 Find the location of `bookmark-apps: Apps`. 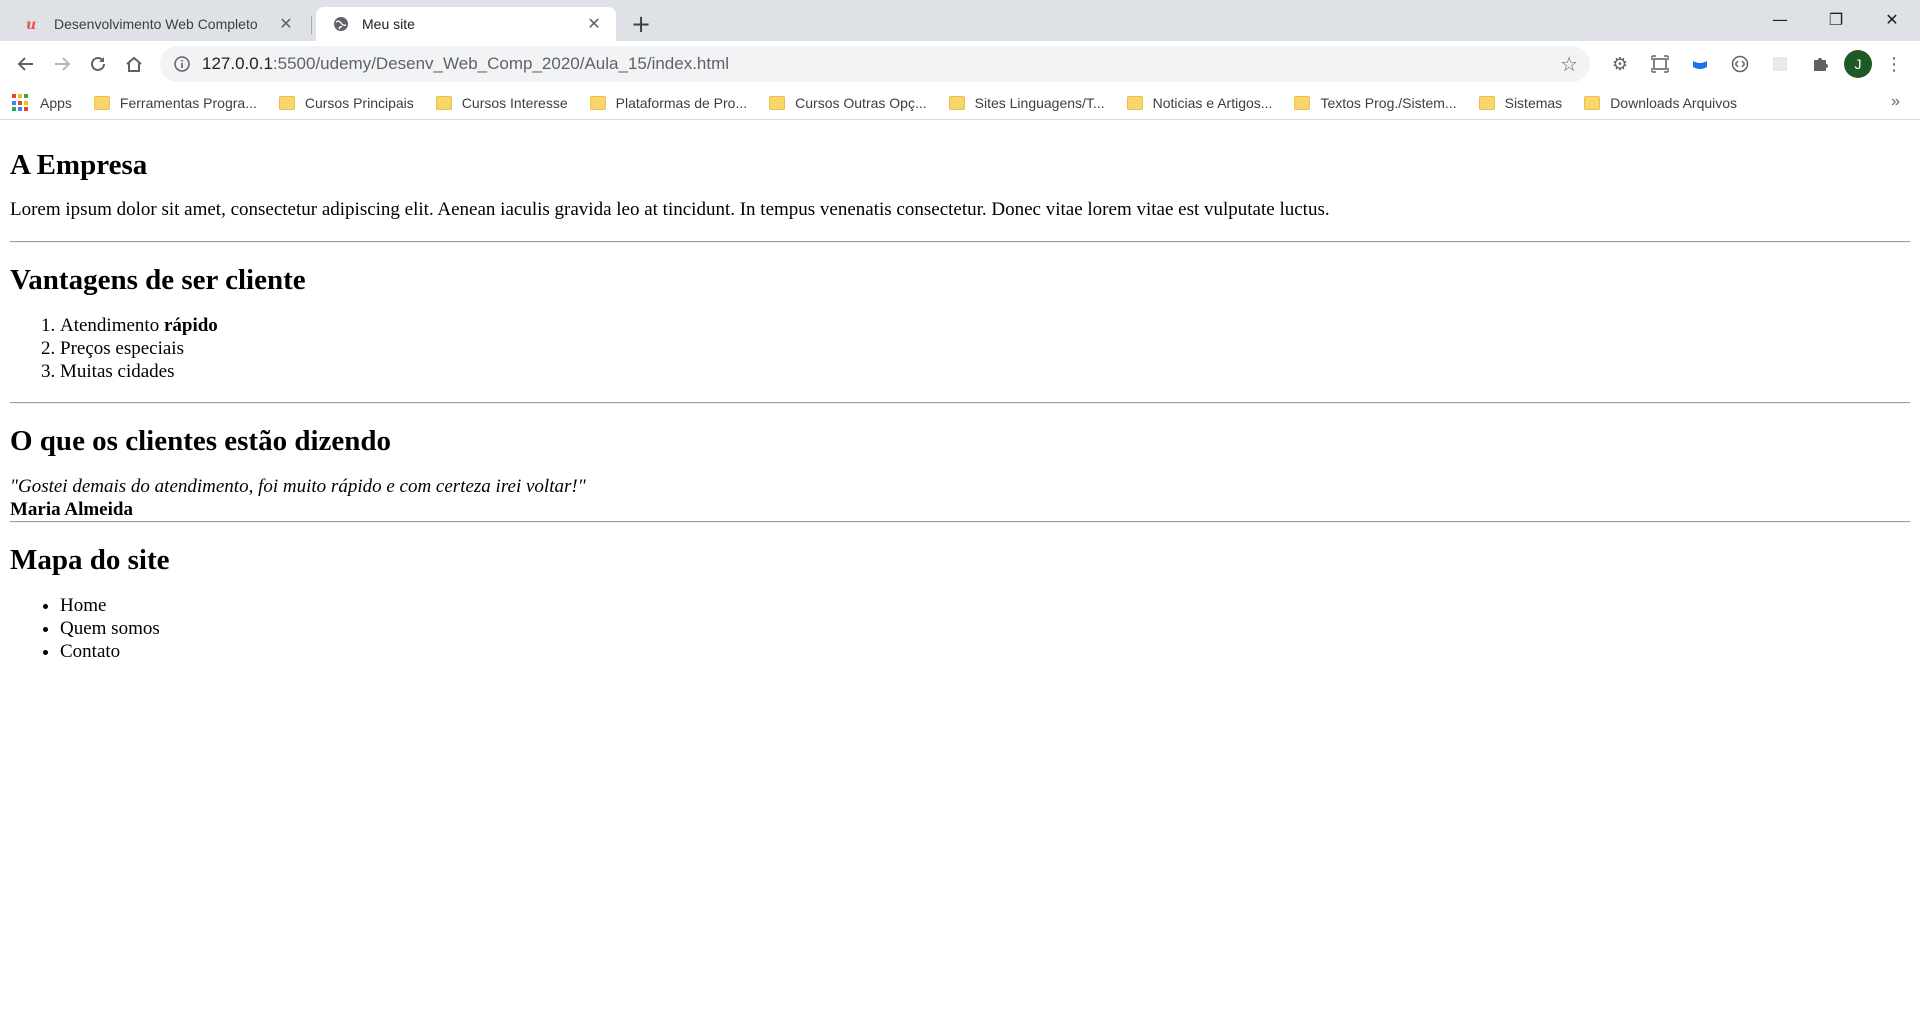

bookmark-apps: Apps is located at coordinates (42, 103).